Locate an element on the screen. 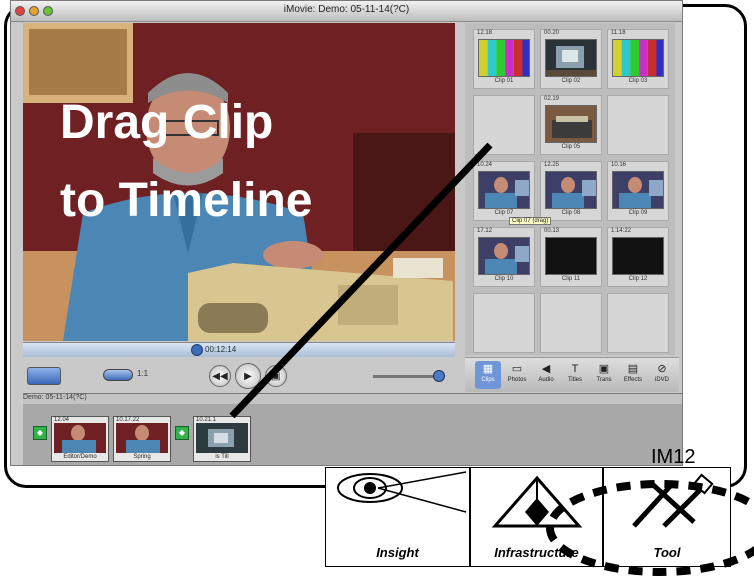  tool-highlight-ring is located at coordinates (650, 528).